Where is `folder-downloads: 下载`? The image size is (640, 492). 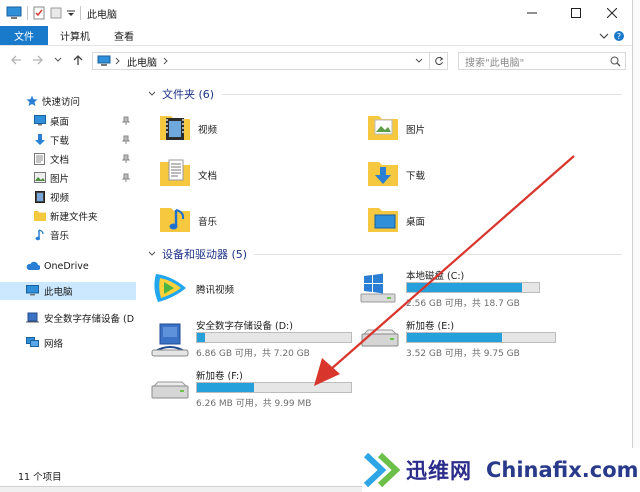 folder-downloads: 下载 is located at coordinates (466, 176).